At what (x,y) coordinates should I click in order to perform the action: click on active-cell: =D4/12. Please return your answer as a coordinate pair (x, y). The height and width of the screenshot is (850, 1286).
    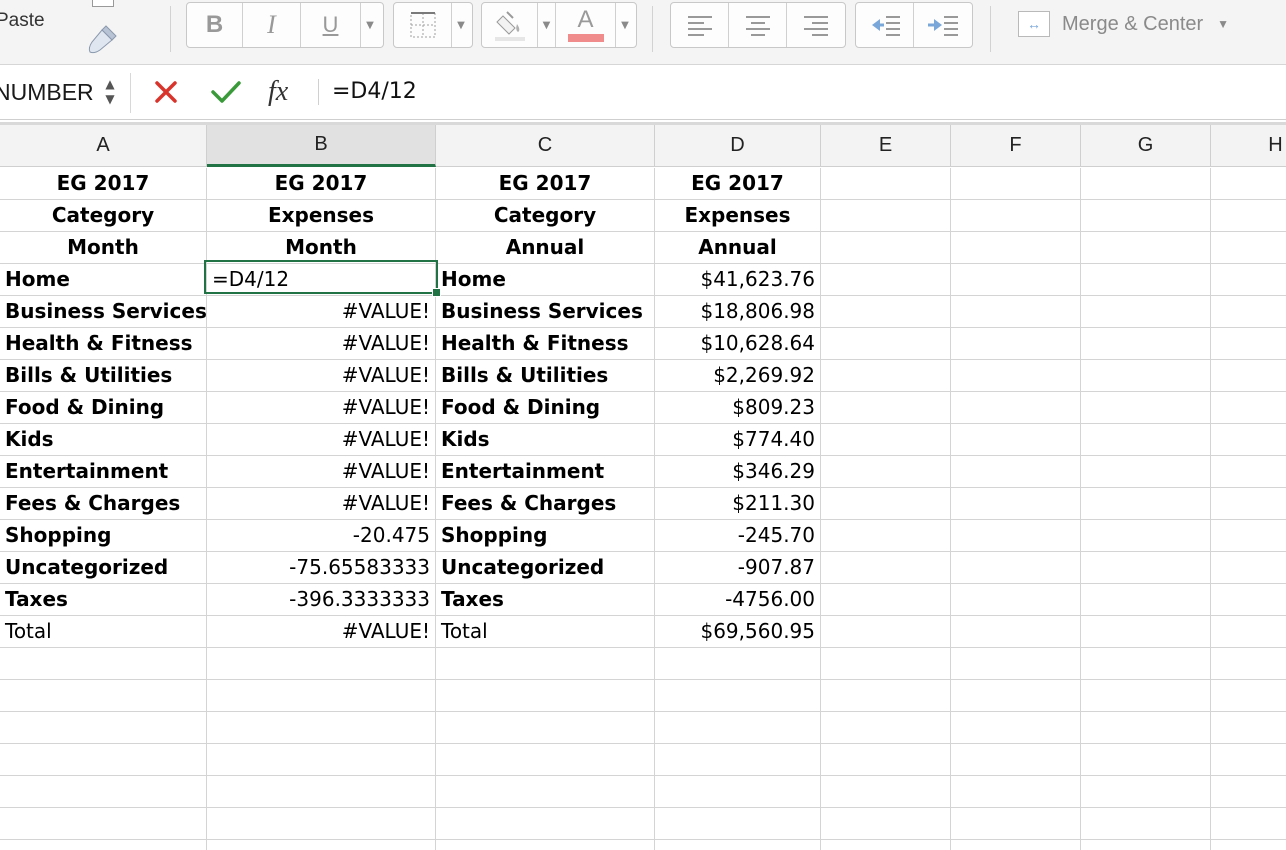
    Looking at the image, I should click on (321, 280).